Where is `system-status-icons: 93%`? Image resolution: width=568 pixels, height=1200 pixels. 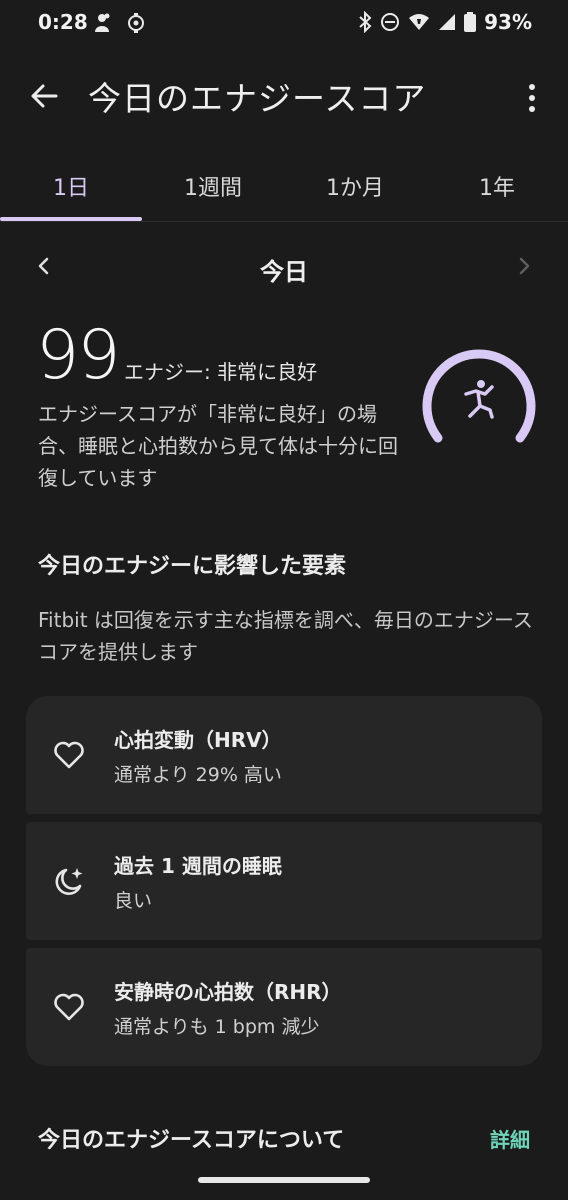 system-status-icons: 93% is located at coordinates (445, 22).